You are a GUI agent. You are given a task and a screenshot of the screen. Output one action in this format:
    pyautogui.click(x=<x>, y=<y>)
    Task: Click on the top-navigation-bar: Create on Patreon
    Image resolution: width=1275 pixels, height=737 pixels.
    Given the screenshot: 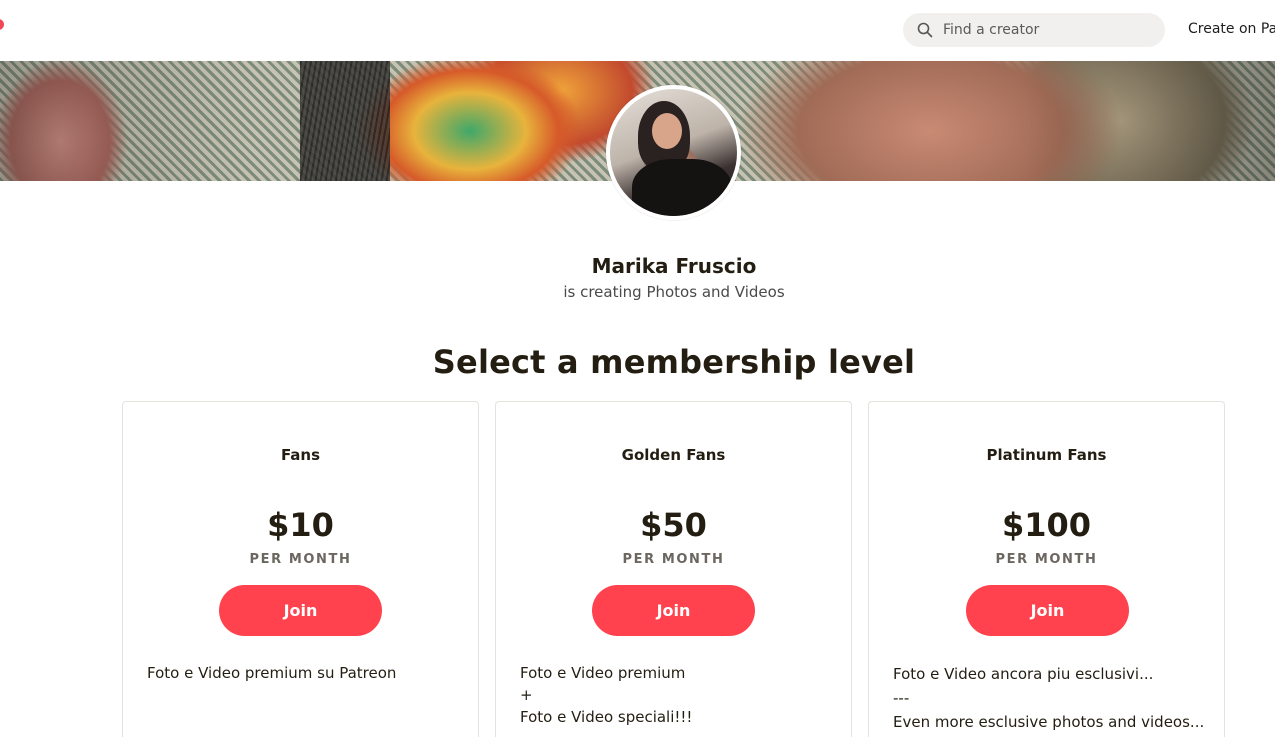 What is the action you would take?
    pyautogui.click(x=637, y=30)
    